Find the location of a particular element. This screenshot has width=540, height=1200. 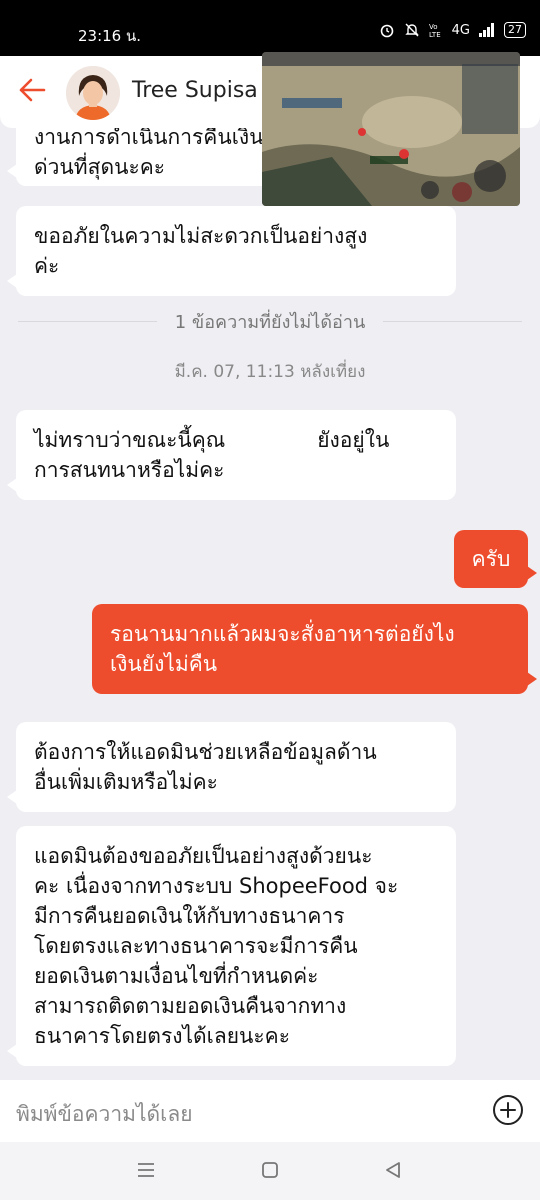

message-text: ต้องการให้แอดมินช่วยเหลือข้อมูลด้าน is located at coordinates (205, 752).